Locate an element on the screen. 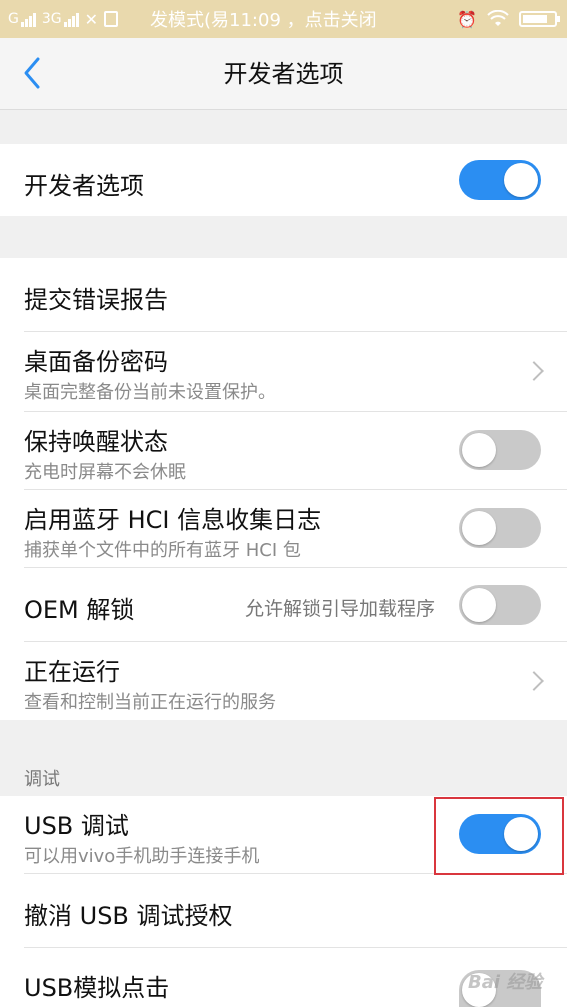 This screenshot has height=1007, width=567. list-item-running-services: 正在运行 查看和控制当前正在运行的服务 is located at coordinates (283, 681).